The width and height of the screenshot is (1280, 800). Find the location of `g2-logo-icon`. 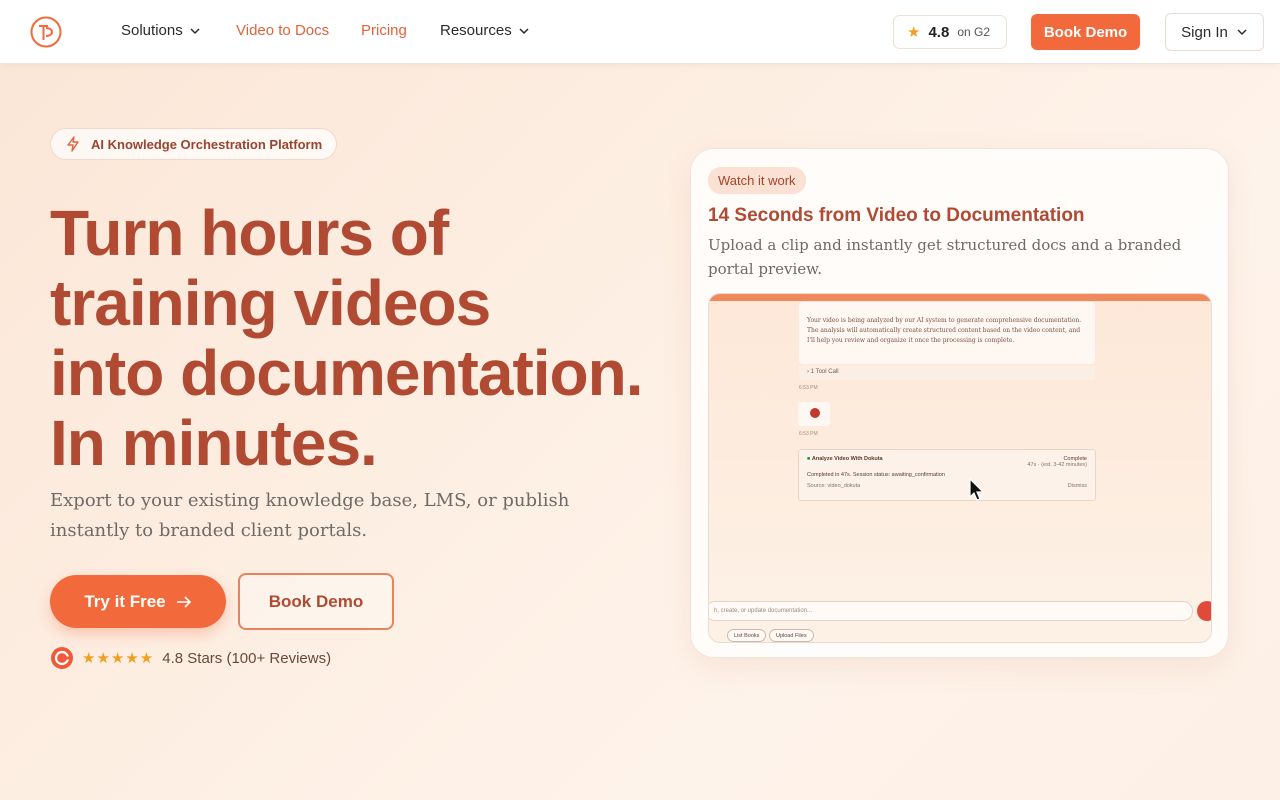

g2-logo-icon is located at coordinates (62, 658).